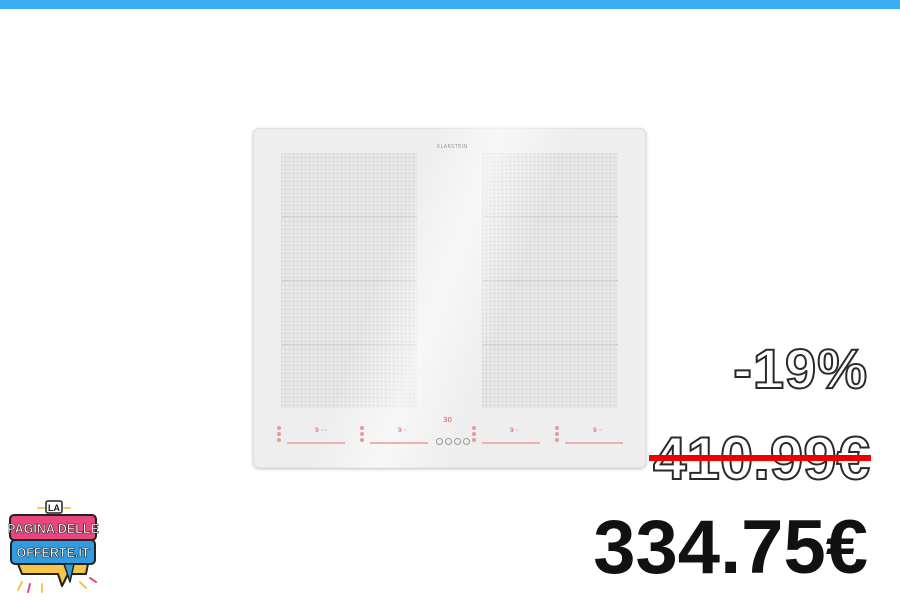 Image resolution: width=900 pixels, height=600 pixels. What do you see at coordinates (54, 508) in the screenshot?
I see `logo-text-la: LA` at bounding box center [54, 508].